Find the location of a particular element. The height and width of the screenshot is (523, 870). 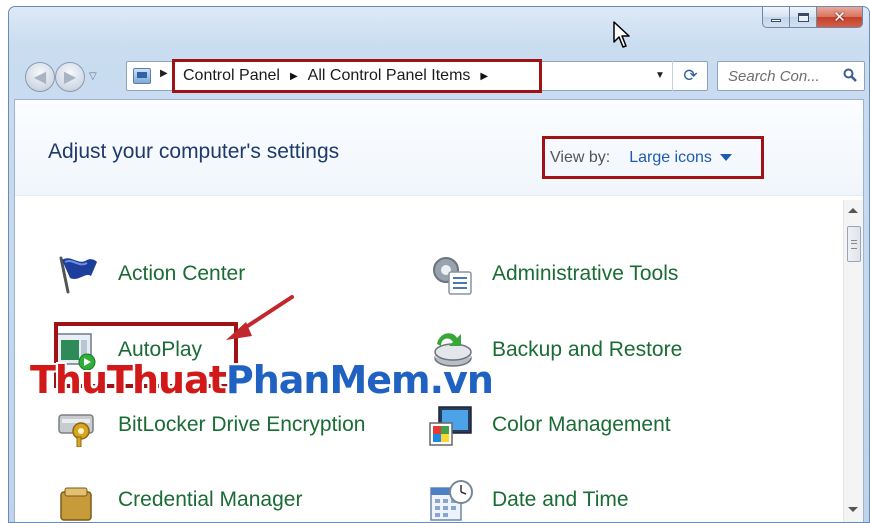

watermark: ThuThuatPhanMem.vn is located at coordinates (262, 380).